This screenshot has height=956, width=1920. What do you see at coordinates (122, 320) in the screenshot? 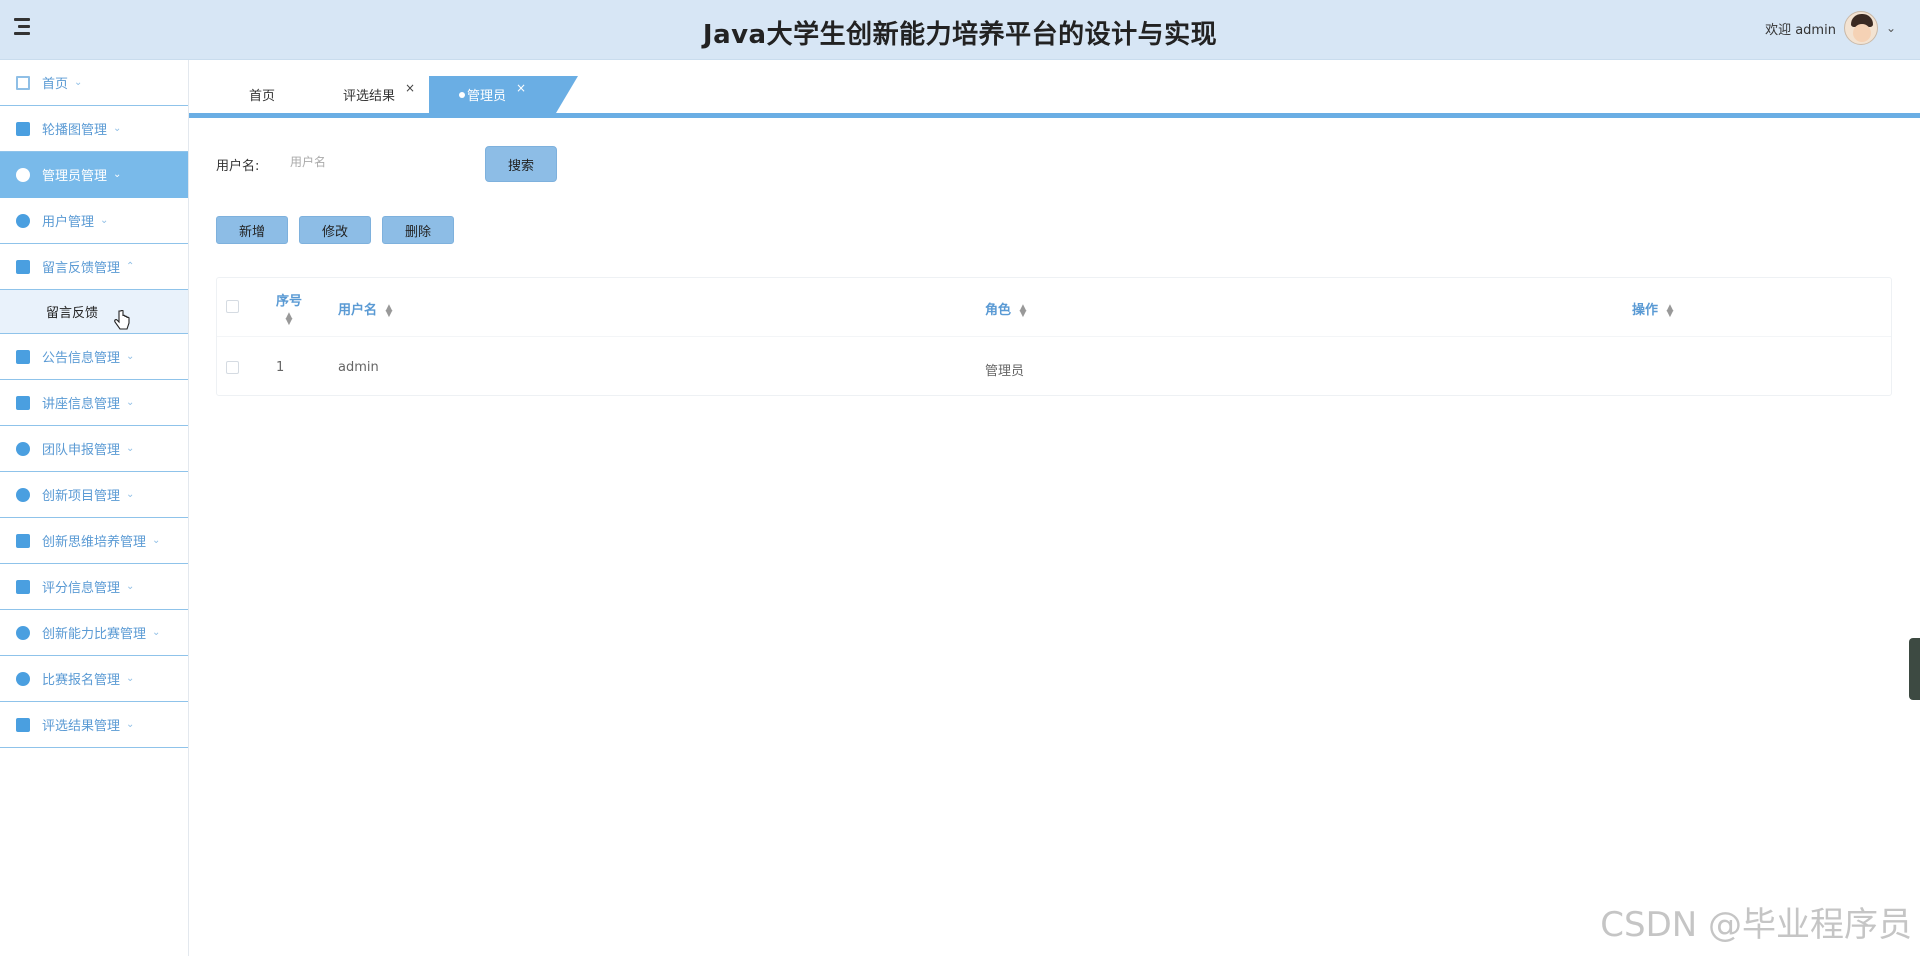
I see `hand-cursor-icon` at bounding box center [122, 320].